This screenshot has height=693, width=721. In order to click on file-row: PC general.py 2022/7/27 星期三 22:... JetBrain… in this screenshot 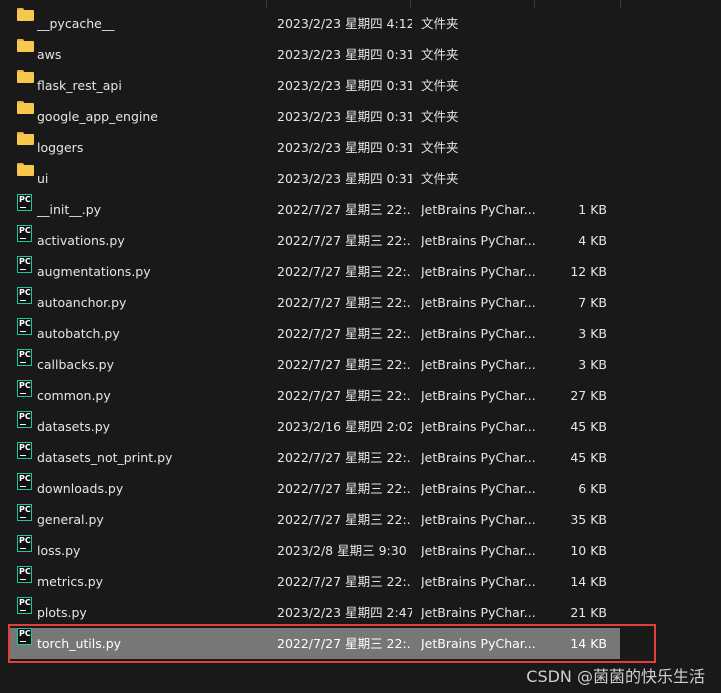, I will do `click(315, 519)`.